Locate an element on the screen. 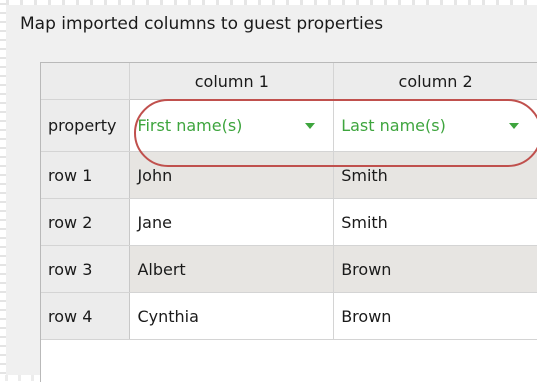 The image size is (537, 382). table-cell: John is located at coordinates (232, 175).